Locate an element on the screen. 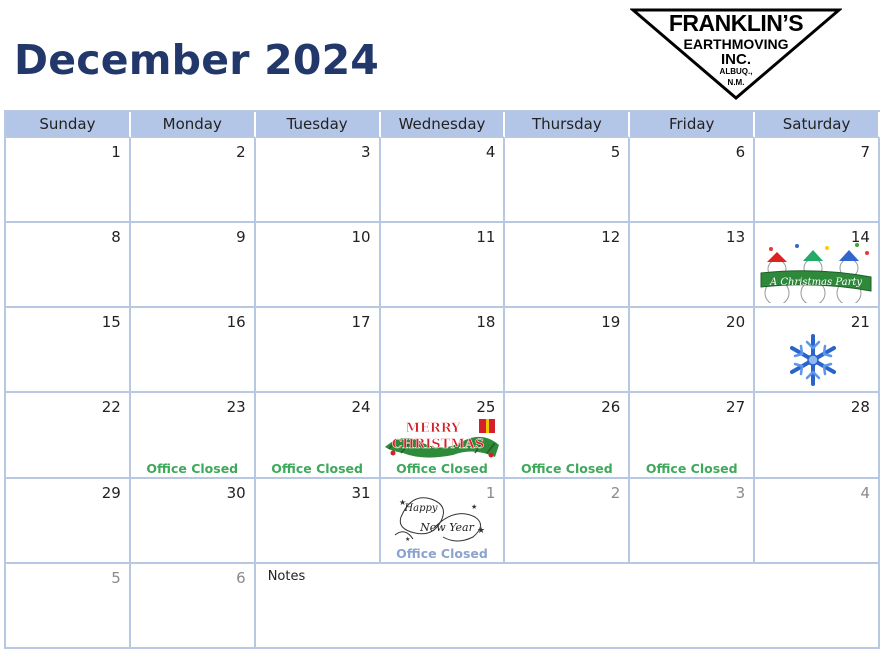 This screenshot has height=654, width=883. weekday-wednesday: Wednesday is located at coordinates (443, 125).